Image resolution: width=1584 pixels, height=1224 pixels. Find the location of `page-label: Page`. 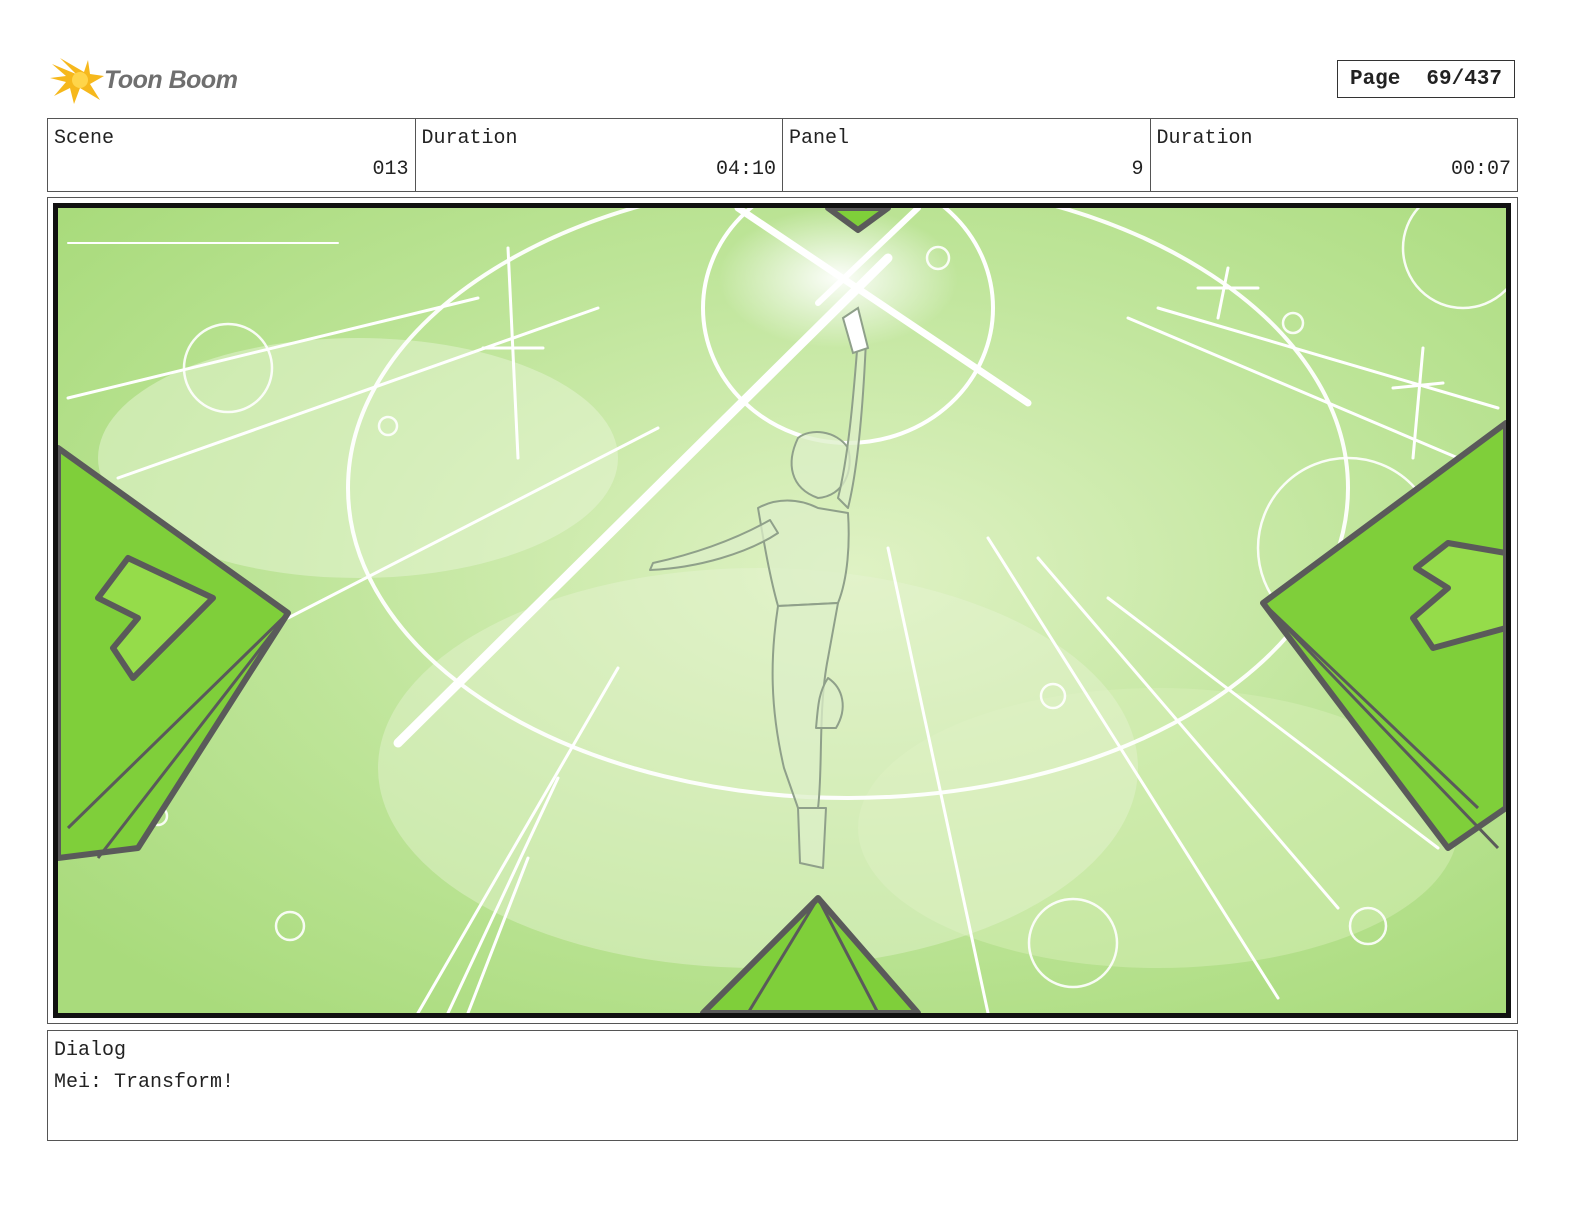

page-label: Page is located at coordinates (1375, 79).